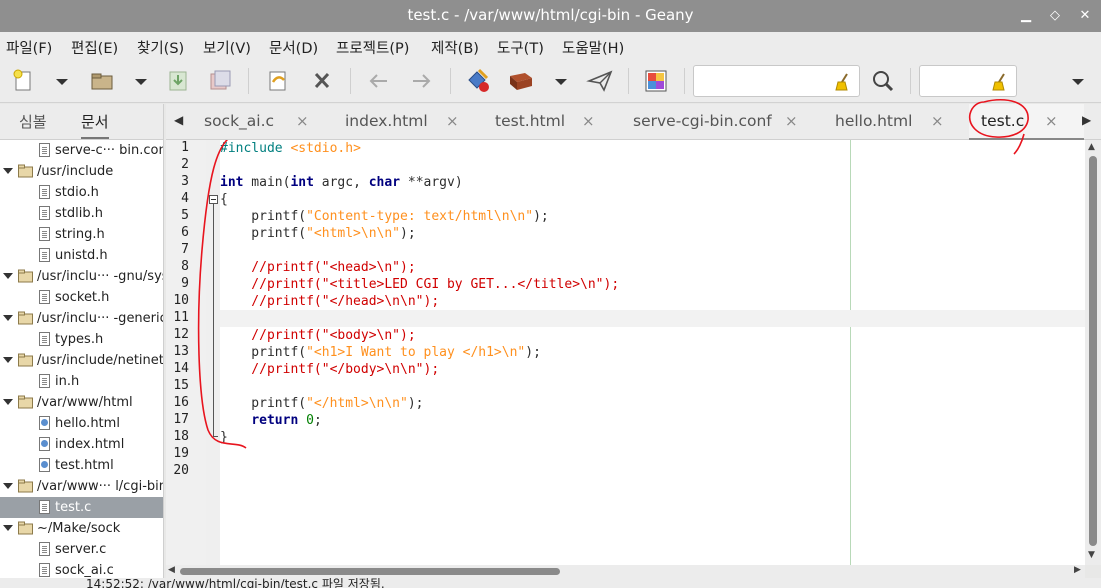  I want to click on search-field, so click(776, 81).